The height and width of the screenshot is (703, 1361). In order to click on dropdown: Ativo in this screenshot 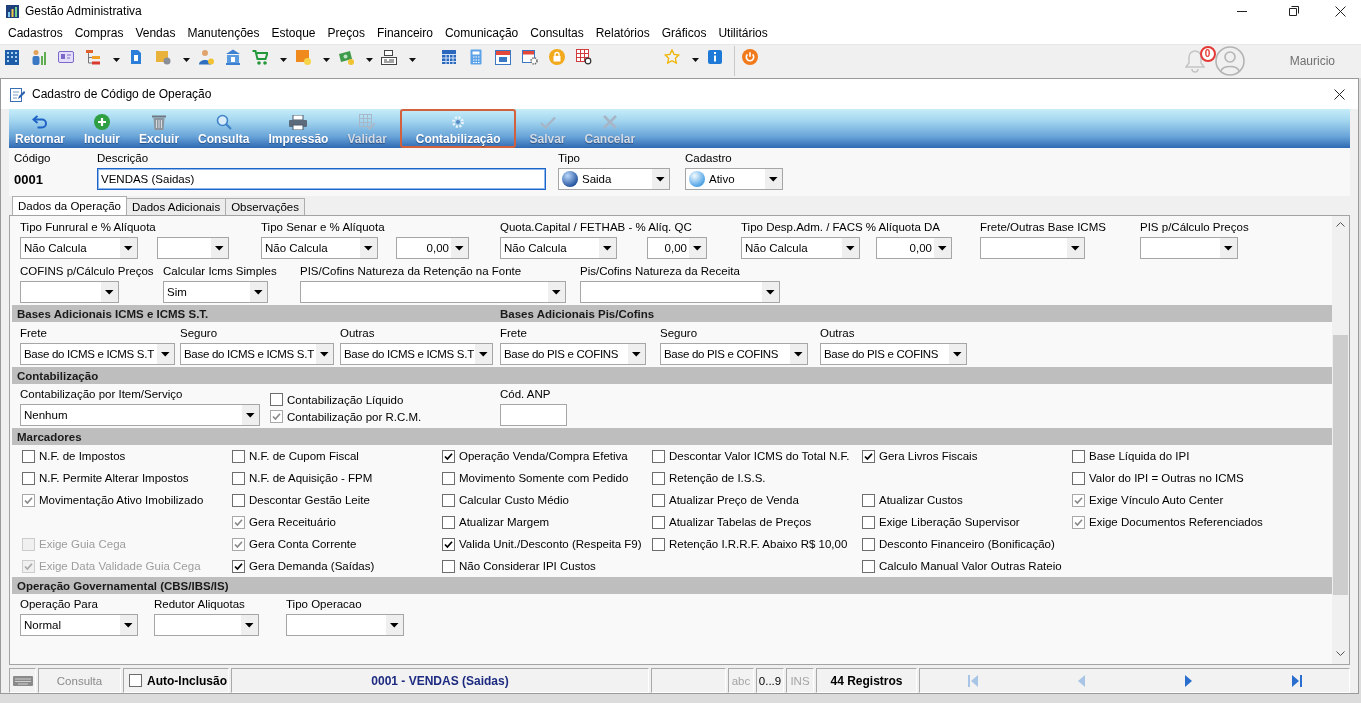, I will do `click(734, 179)`.